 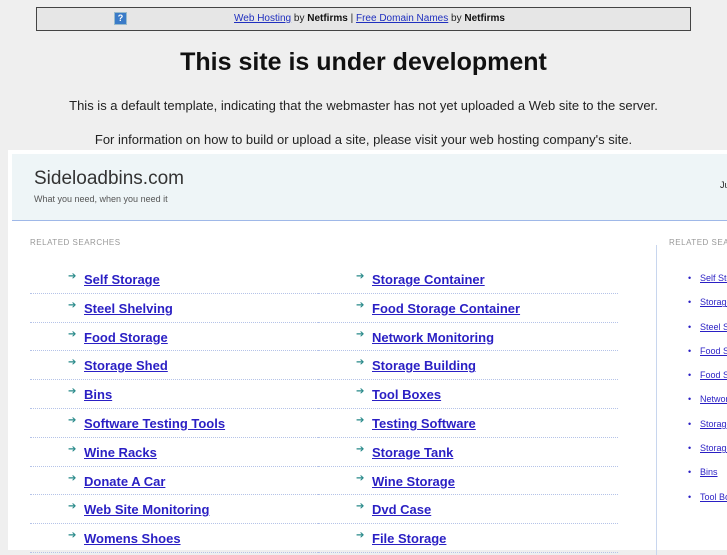 I want to click on side-link: Self Storage, so click(x=713, y=278).